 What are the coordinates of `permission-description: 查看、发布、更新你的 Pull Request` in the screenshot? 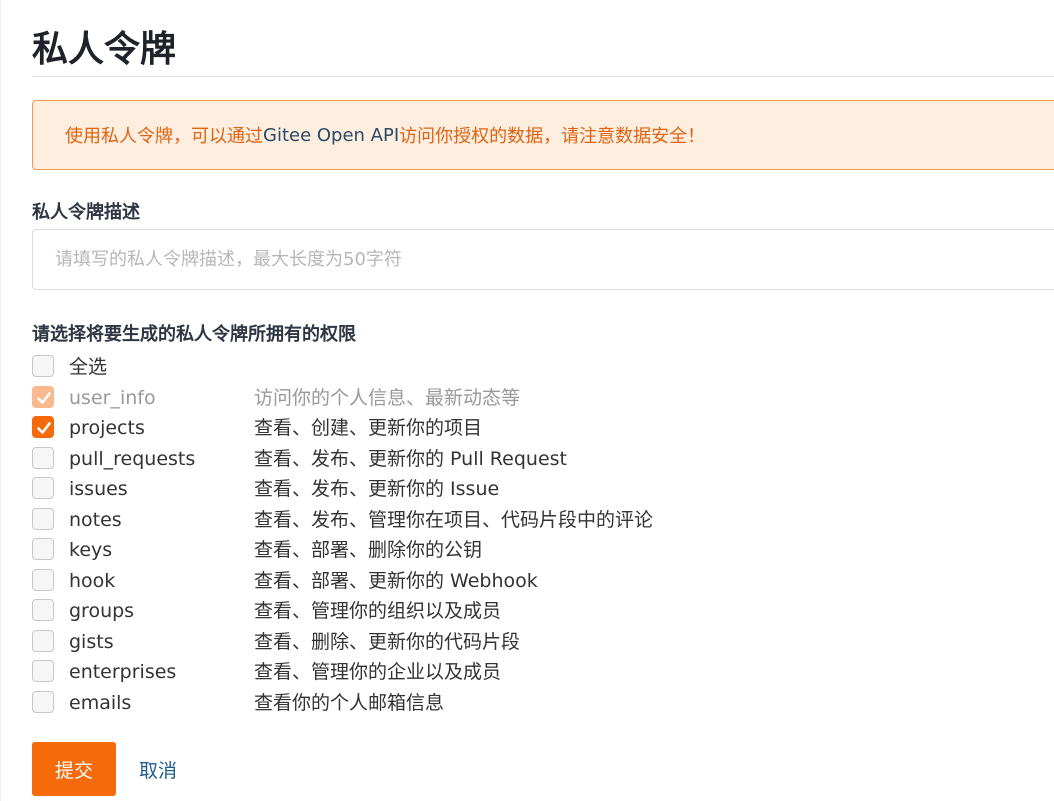 It's located at (410, 458).